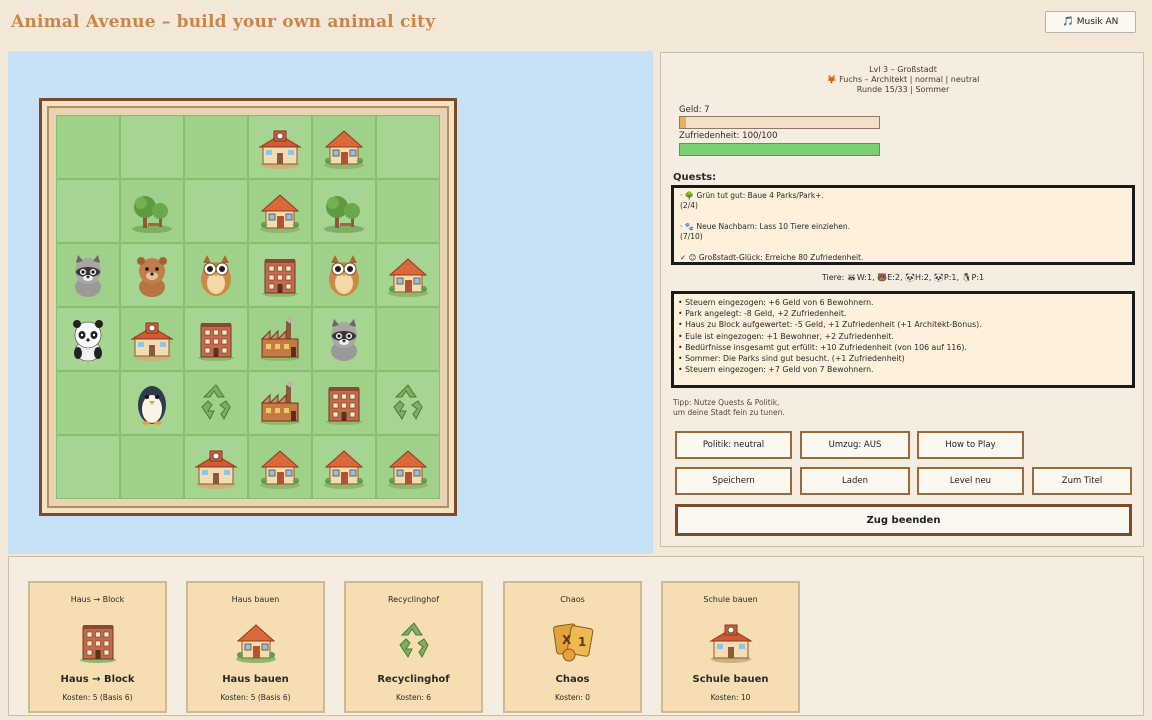 The width and height of the screenshot is (1152, 720). I want to click on card-chaos: Chaos X1 Chaos Kosten: 0, so click(572, 647).